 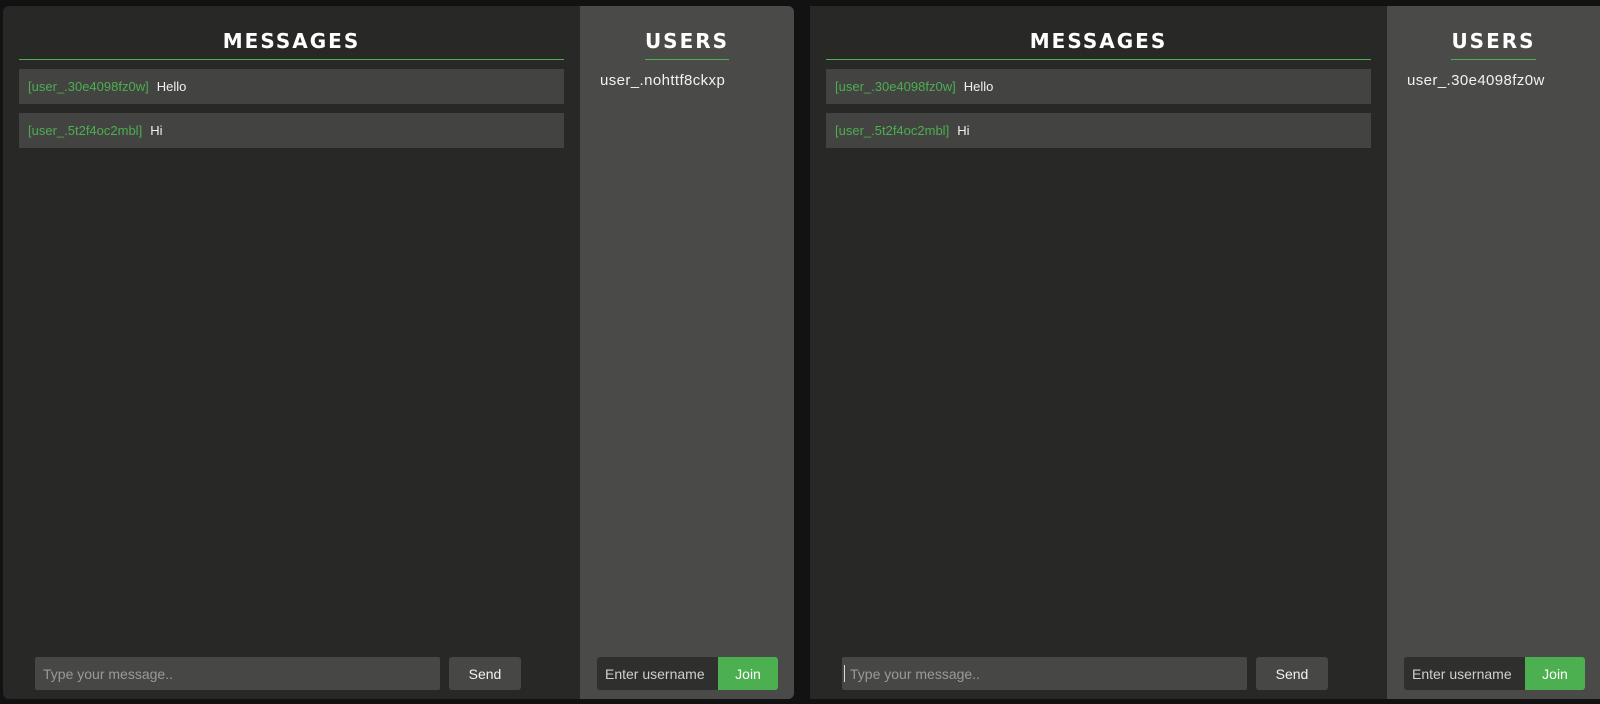 I want to click on user-list-item: user_.nohttf8ckxp, so click(x=663, y=80).